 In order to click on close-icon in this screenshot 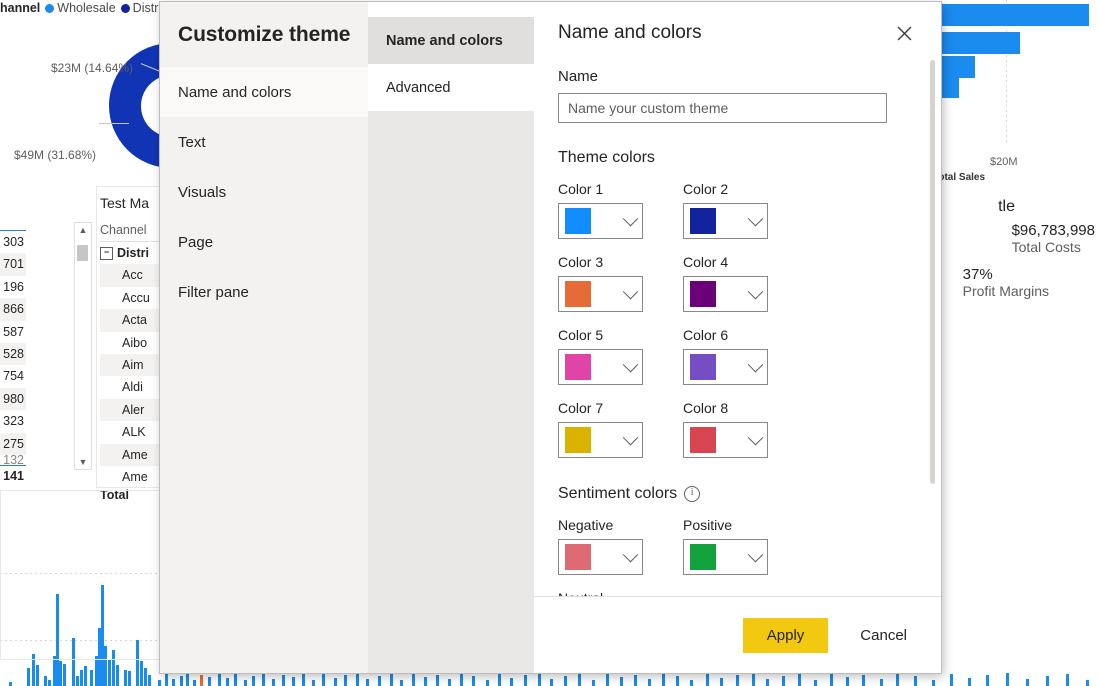, I will do `click(904, 33)`.